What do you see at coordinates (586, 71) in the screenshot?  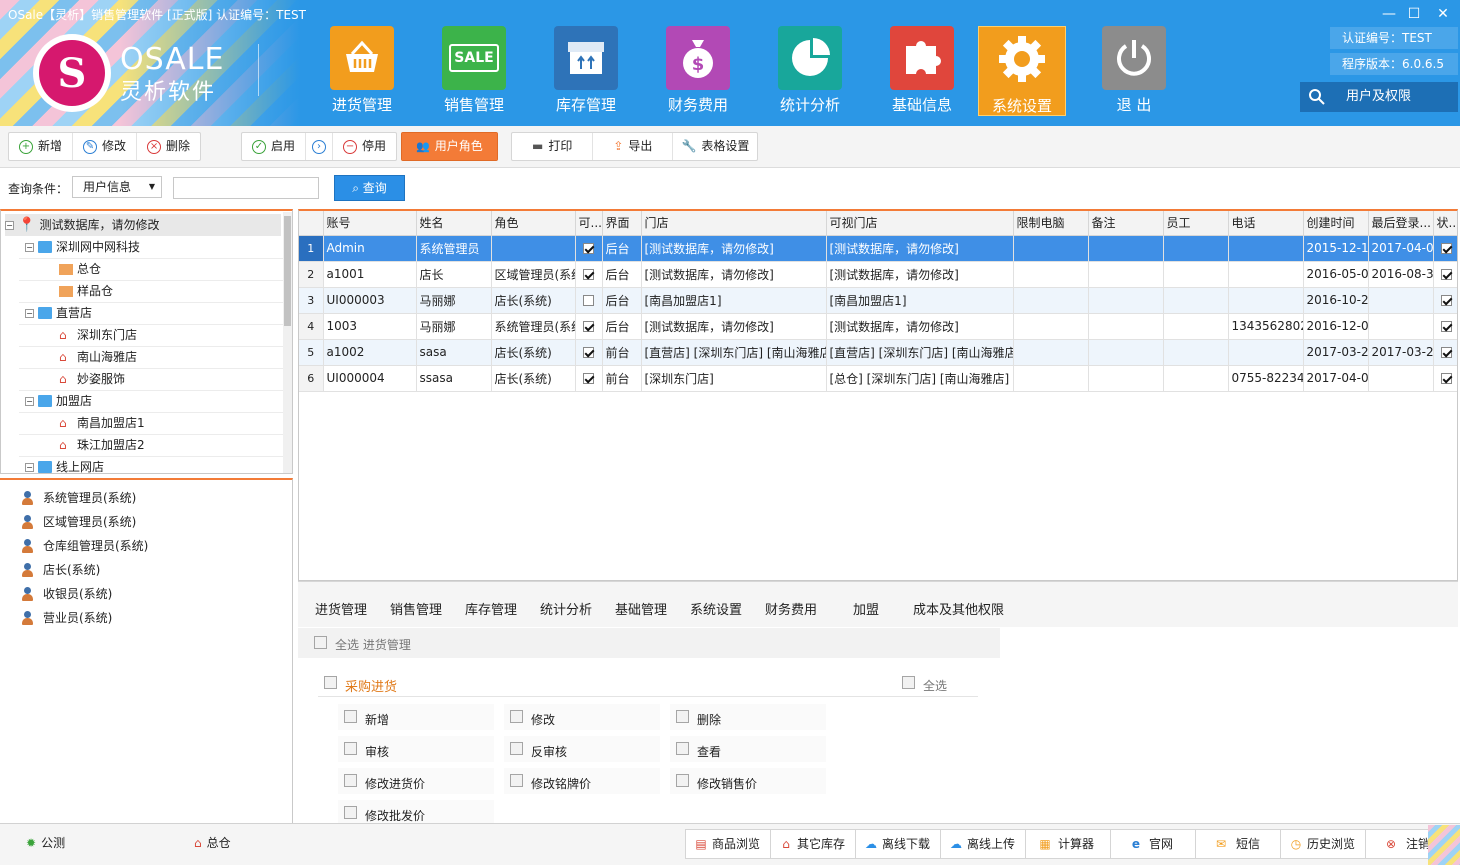 I see `module-inventory: 库存管理` at bounding box center [586, 71].